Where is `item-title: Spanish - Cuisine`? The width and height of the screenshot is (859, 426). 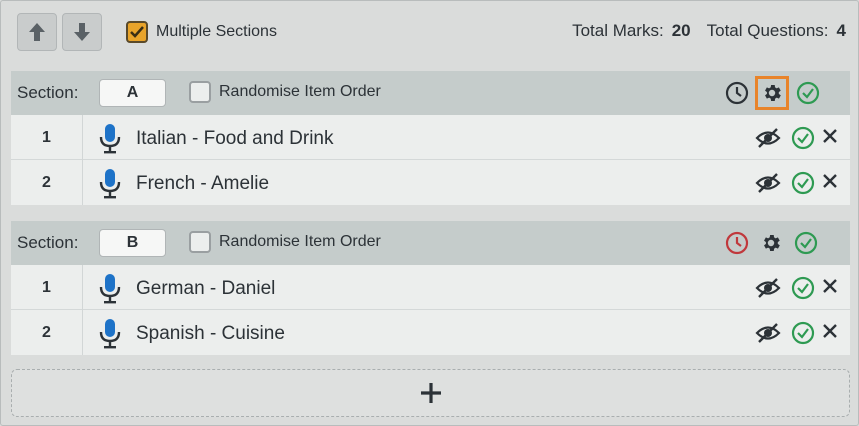
item-title: Spanish - Cuisine is located at coordinates (210, 333).